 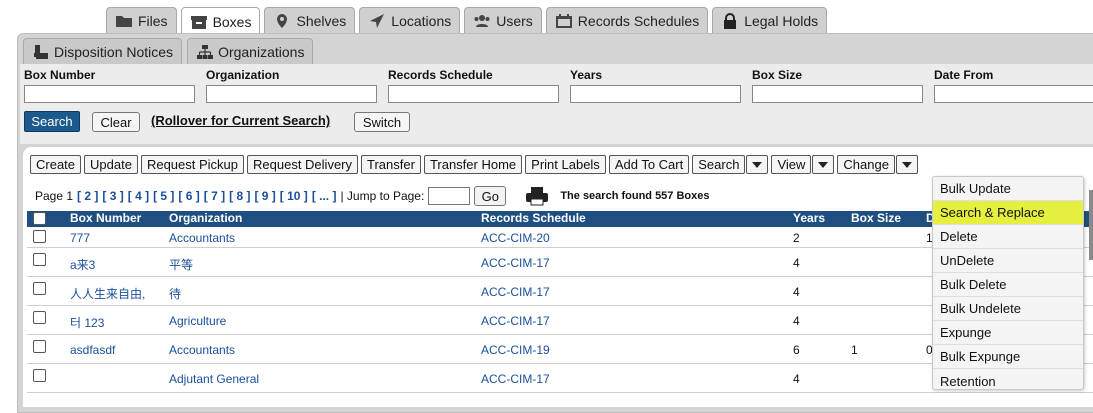 What do you see at coordinates (105, 218) in the screenshot?
I see `column-header-box-number: Box Number` at bounding box center [105, 218].